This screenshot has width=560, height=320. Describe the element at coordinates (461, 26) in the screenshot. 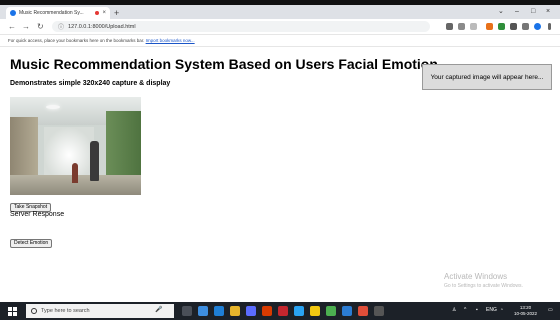

I see `share-icon` at that location.